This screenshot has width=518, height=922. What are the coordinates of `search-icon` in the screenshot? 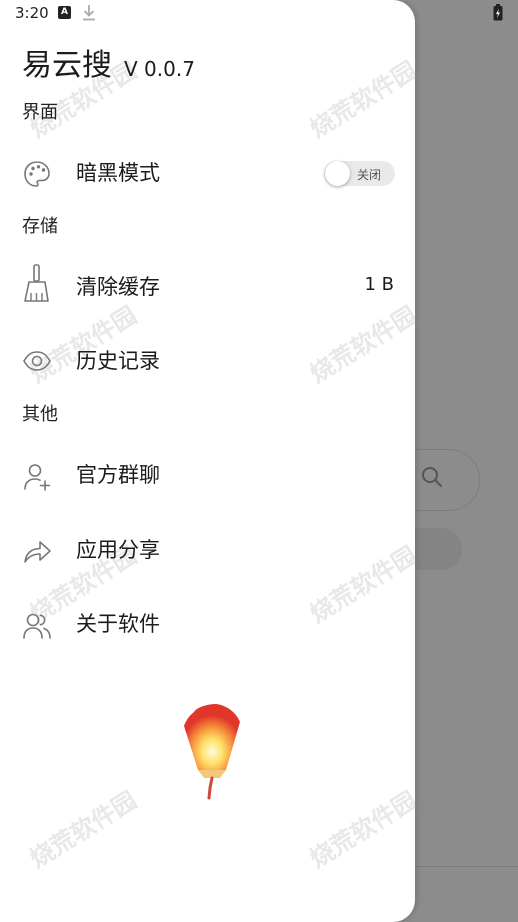 It's located at (432, 477).